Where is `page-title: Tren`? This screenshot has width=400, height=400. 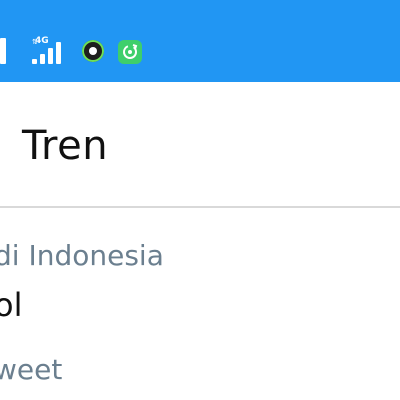 page-title: Tren is located at coordinates (65, 146).